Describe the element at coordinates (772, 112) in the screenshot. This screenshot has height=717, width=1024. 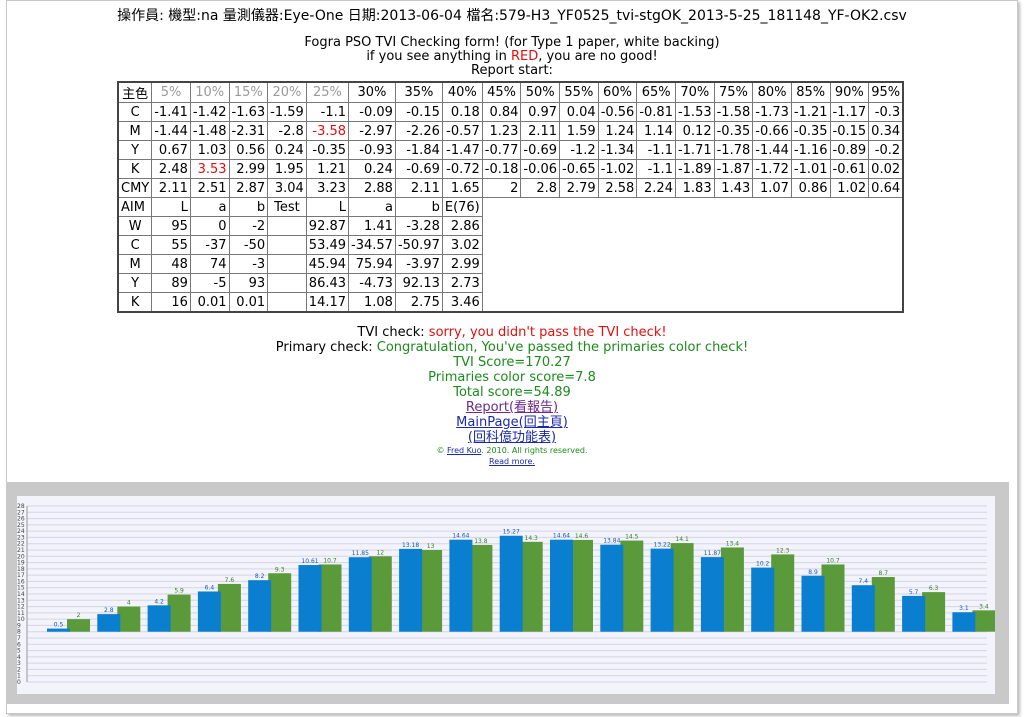
I see `tvi-cell: -1.73` at that location.